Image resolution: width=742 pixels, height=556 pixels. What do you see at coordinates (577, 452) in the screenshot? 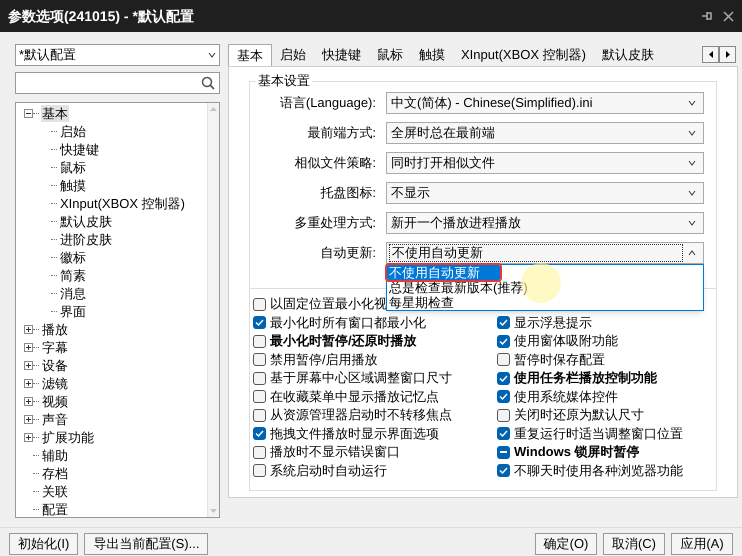
I see `checkbox-label: Windows 锁屏时暂停` at bounding box center [577, 452].